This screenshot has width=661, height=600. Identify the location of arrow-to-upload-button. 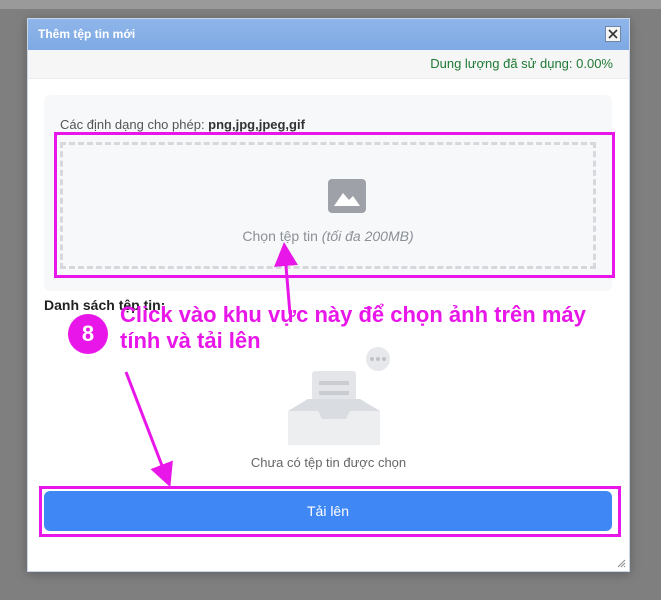
(148, 429).